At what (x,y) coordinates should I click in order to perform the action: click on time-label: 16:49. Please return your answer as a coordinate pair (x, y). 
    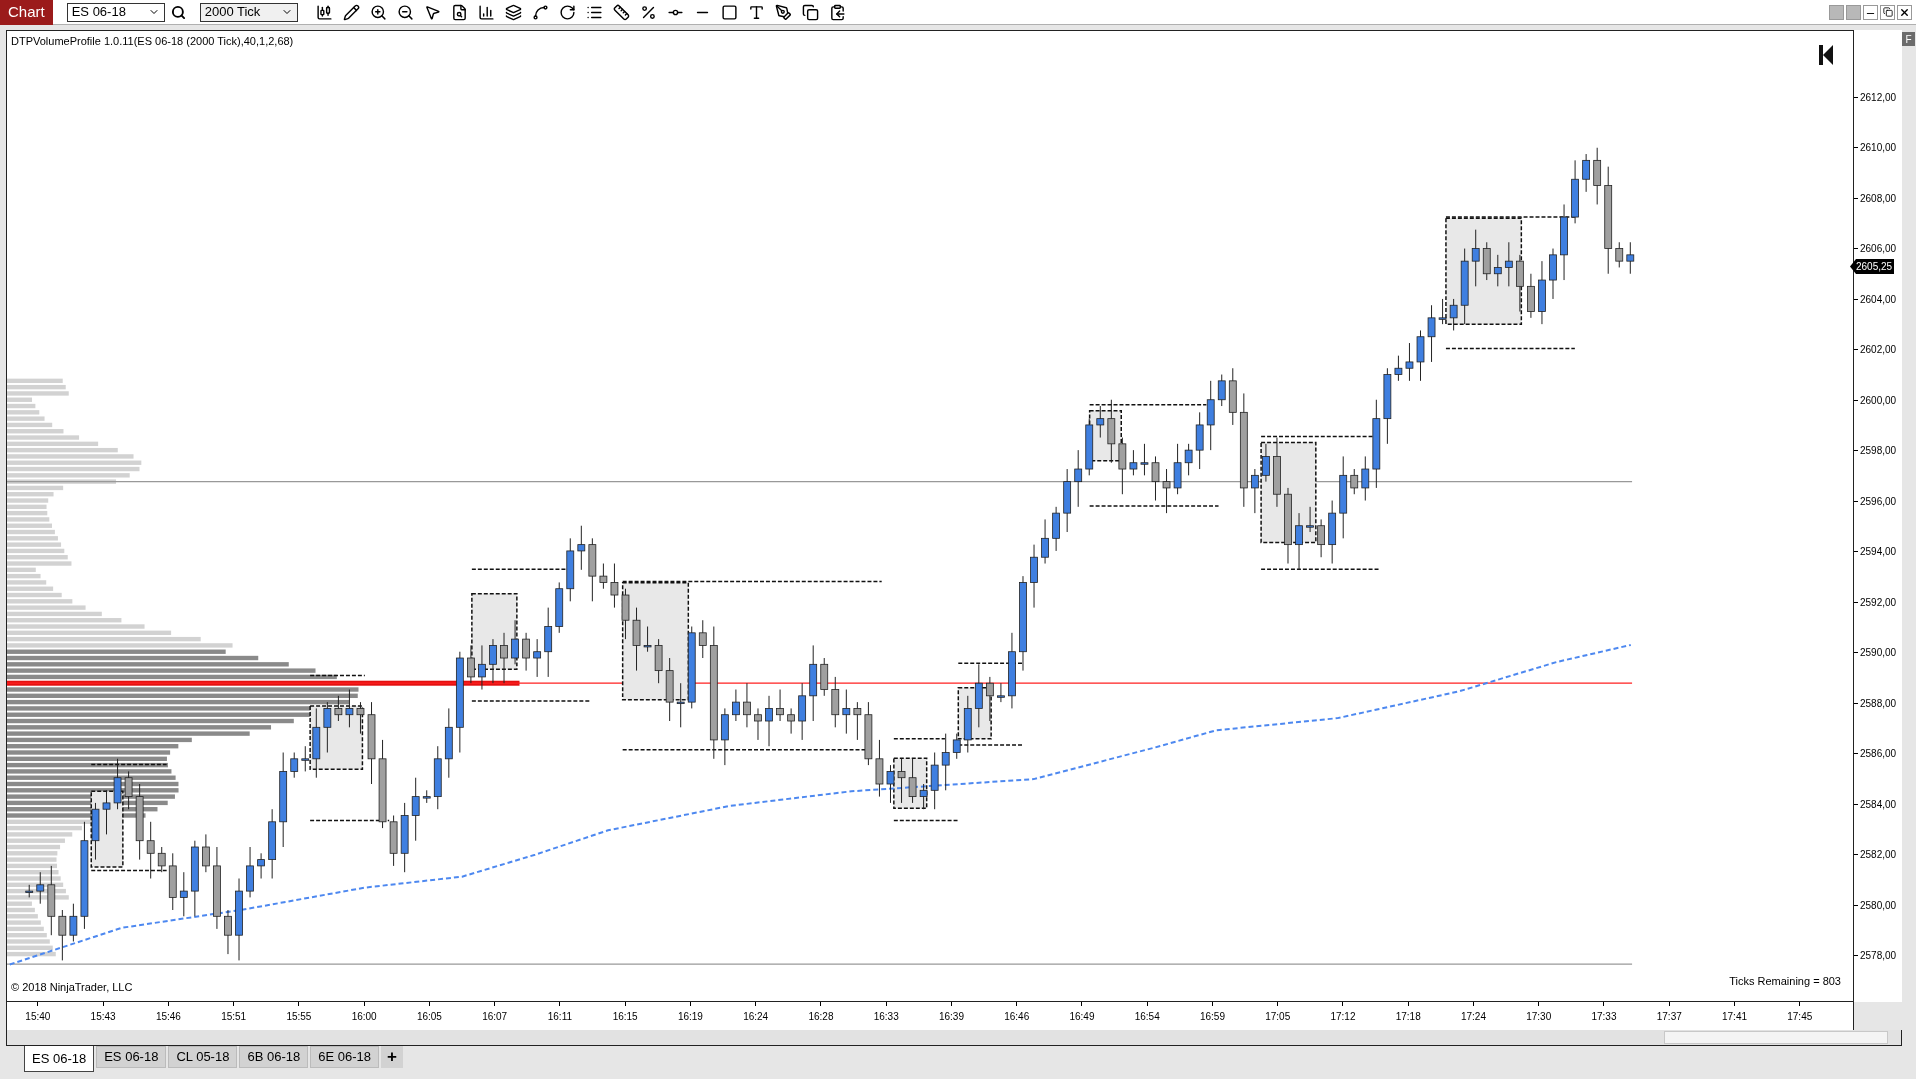
    Looking at the image, I should click on (1082, 1017).